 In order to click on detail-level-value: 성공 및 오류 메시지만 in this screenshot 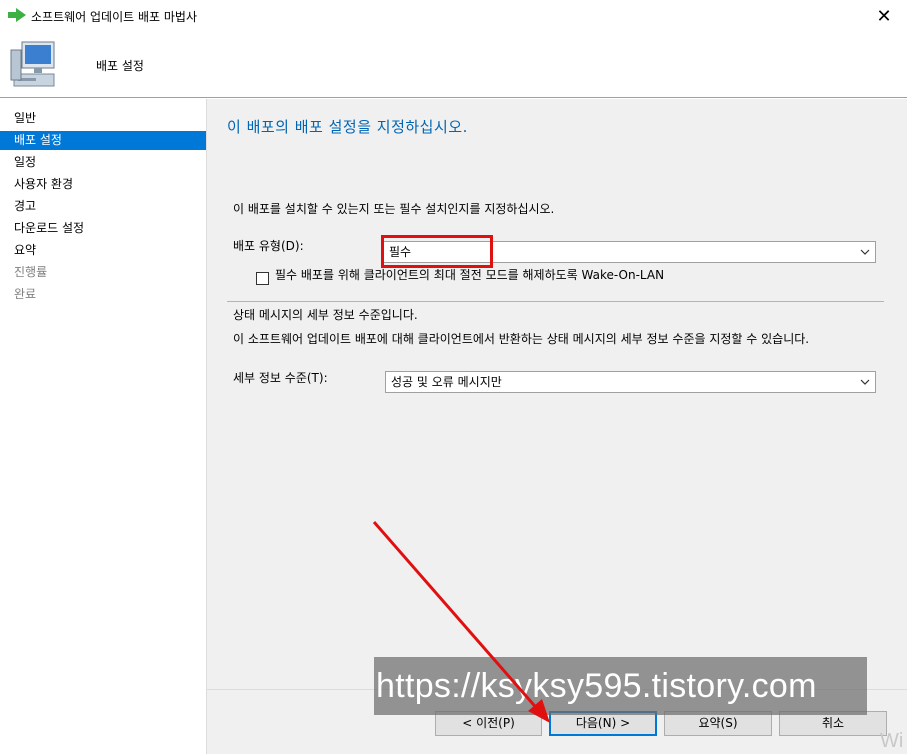, I will do `click(446, 382)`.